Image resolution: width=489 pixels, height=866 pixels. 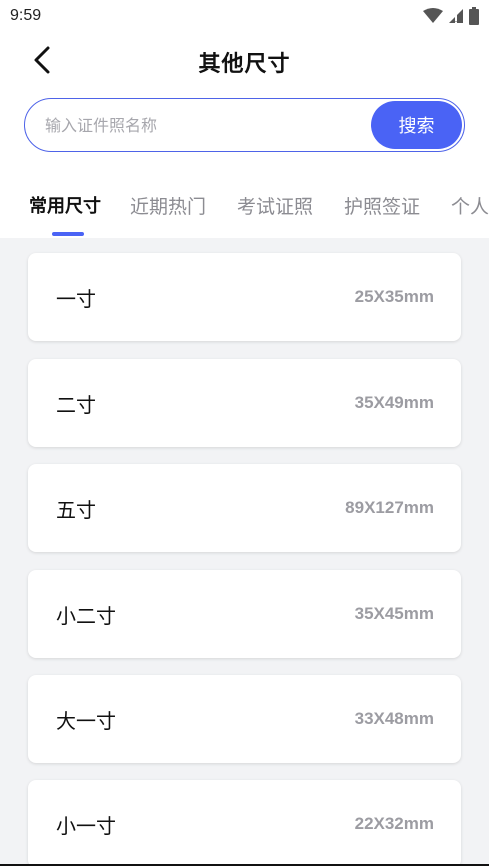 What do you see at coordinates (382, 205) in the screenshot?
I see `tab-passport-visa: 护照签证` at bounding box center [382, 205].